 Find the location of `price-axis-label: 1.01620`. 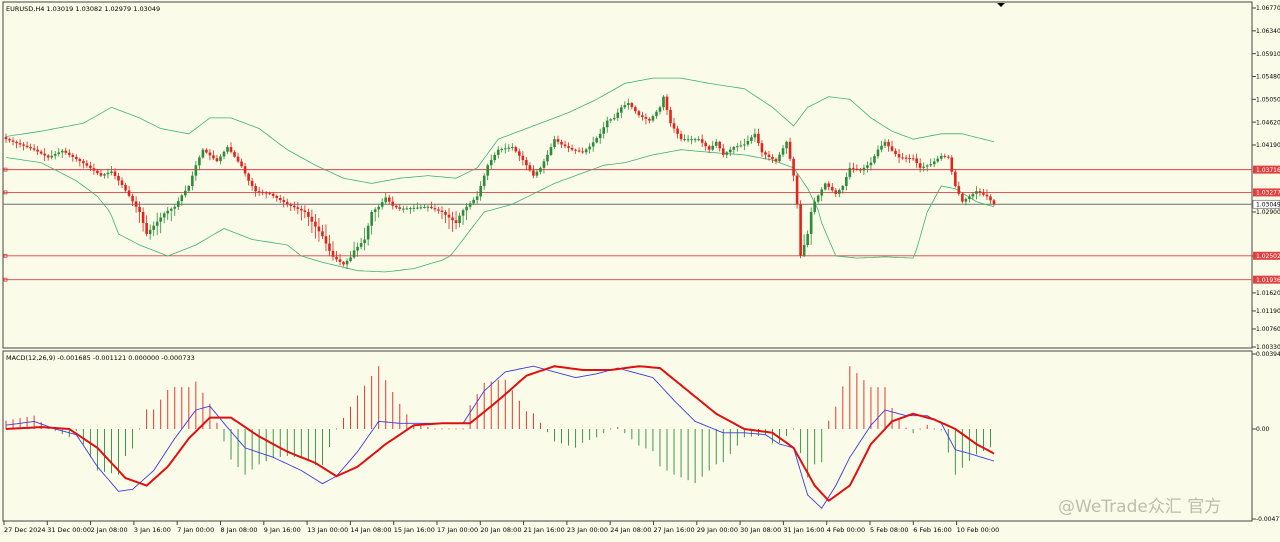

price-axis-label: 1.01620 is located at coordinates (1268, 293).